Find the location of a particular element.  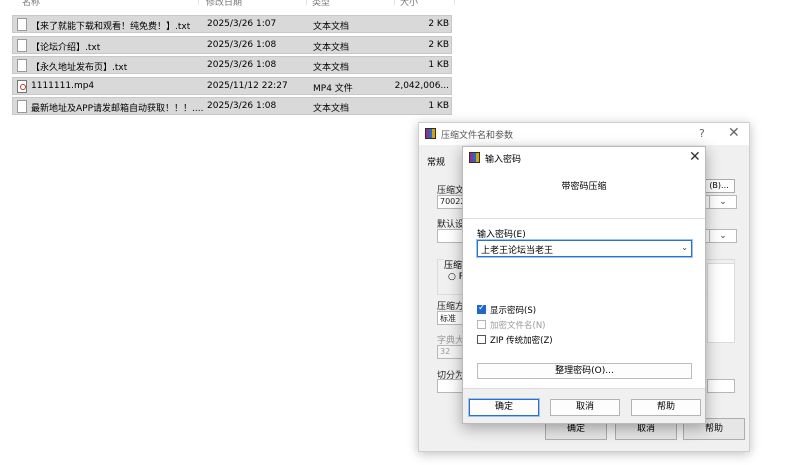

checkbox-label: ZIP 传统加密(Z) is located at coordinates (521, 341).